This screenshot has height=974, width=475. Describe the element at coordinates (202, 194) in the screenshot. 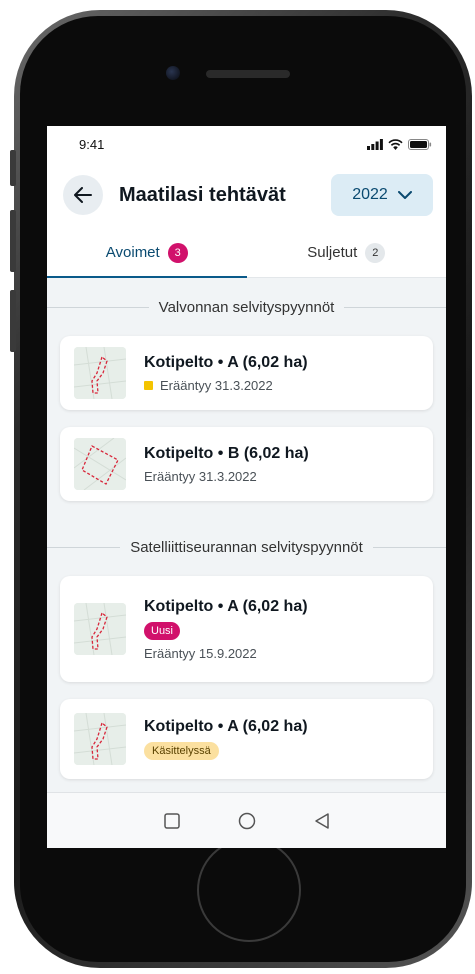

I see `page-title: Maatilasi tehtävät` at that location.